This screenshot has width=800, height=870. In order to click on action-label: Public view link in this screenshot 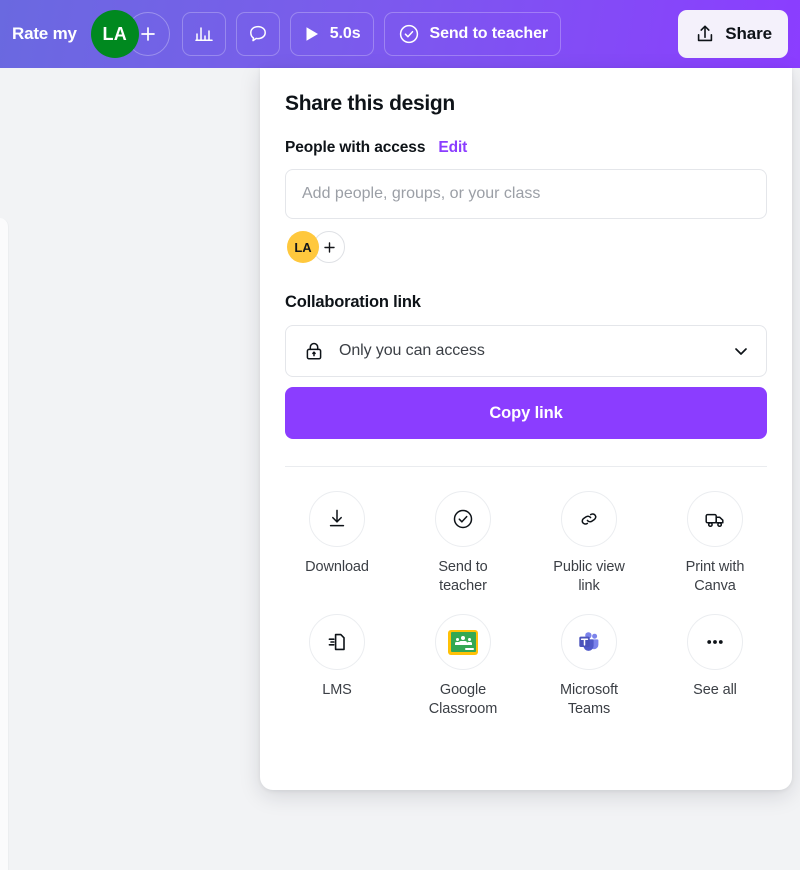, I will do `click(589, 577)`.